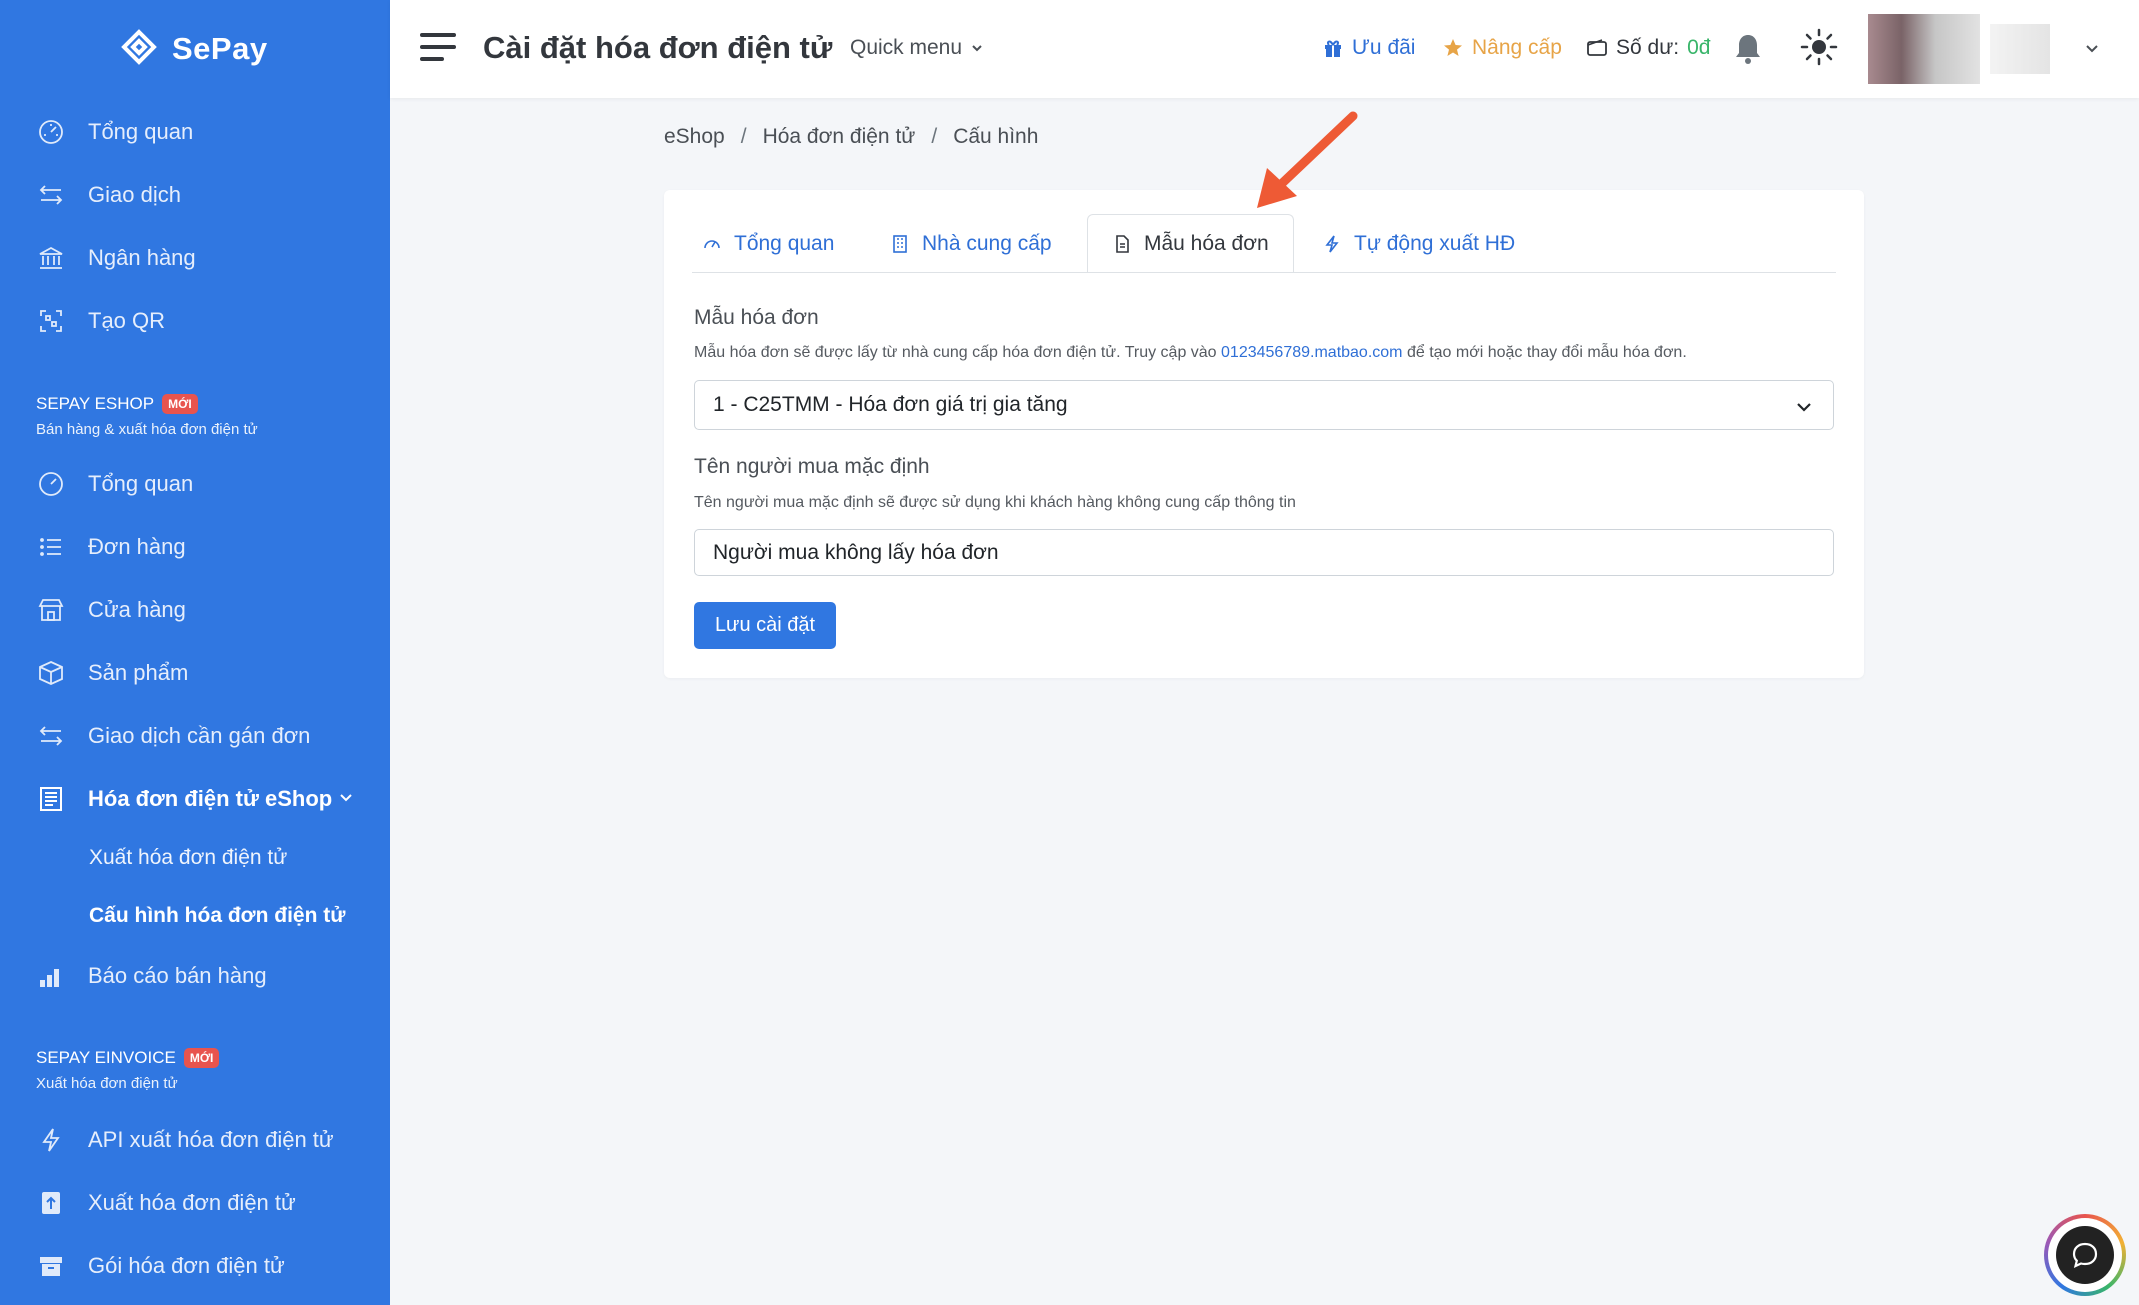 The width and height of the screenshot is (2139, 1305). I want to click on tab-providers: Nhà cung cấp, so click(971, 243).